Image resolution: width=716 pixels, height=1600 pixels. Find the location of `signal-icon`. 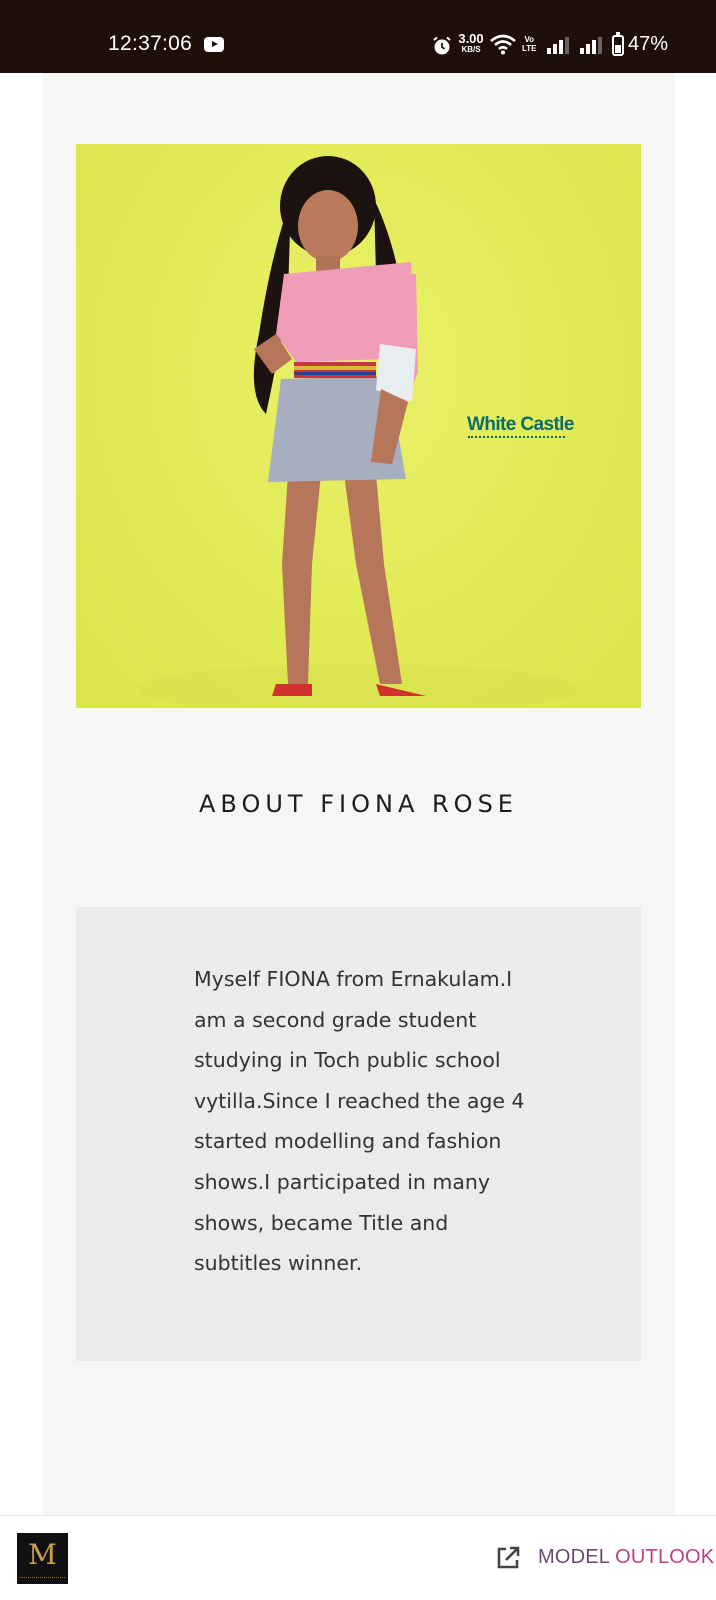

signal-icon is located at coordinates (559, 45).